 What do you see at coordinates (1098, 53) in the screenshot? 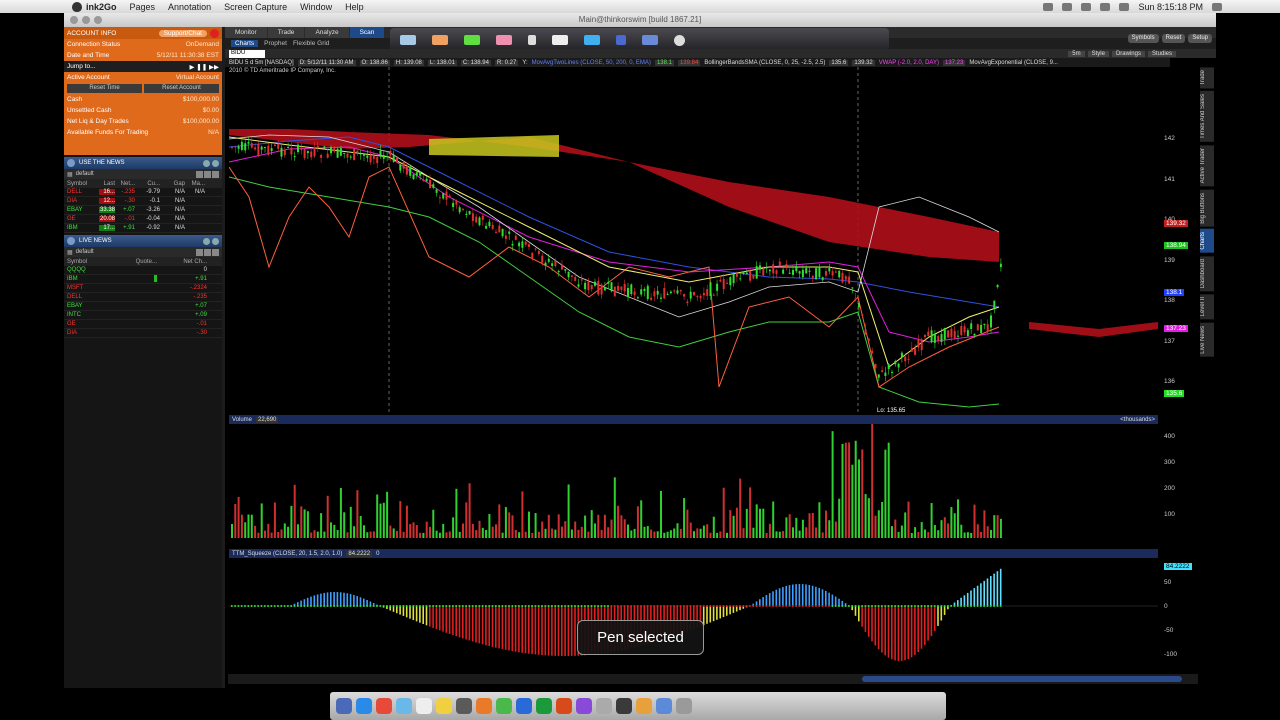
I see `style-button: Style` at bounding box center [1098, 53].